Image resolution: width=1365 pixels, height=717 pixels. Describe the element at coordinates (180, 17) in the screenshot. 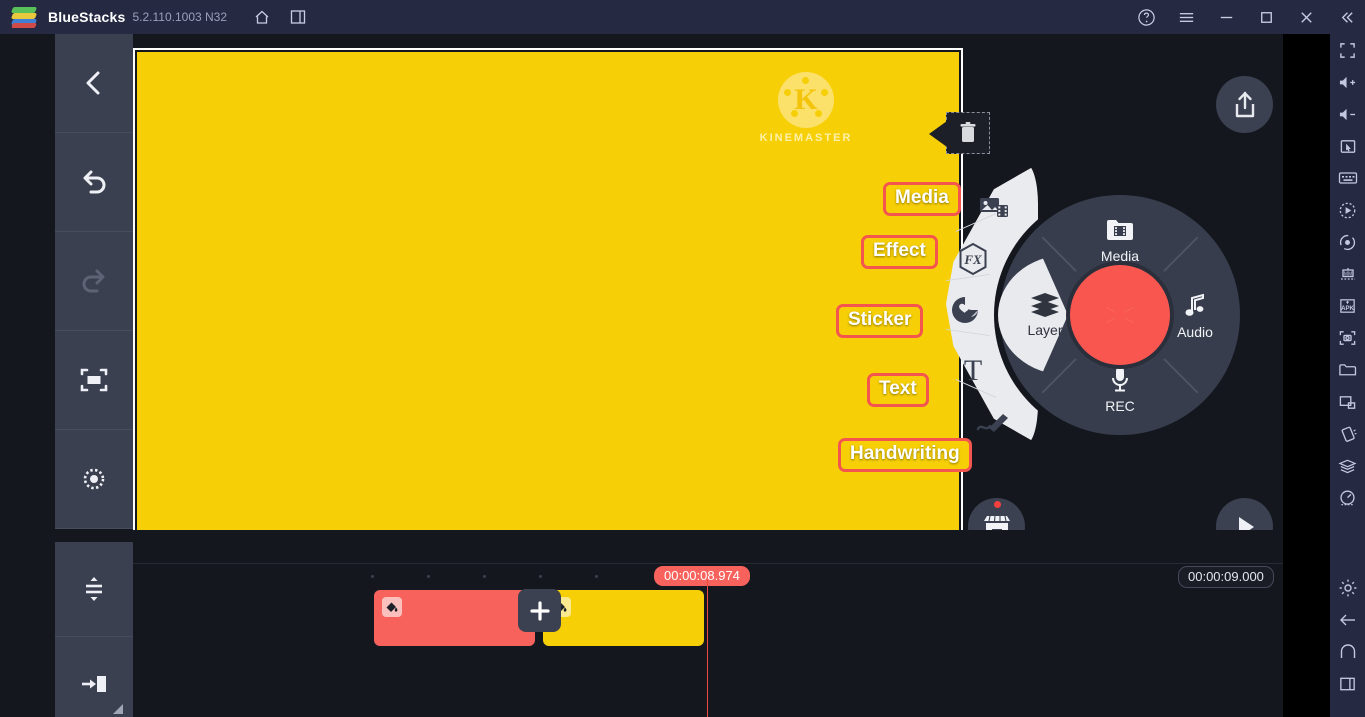

I see `app-version: 5.2.110.1003 N32` at that location.